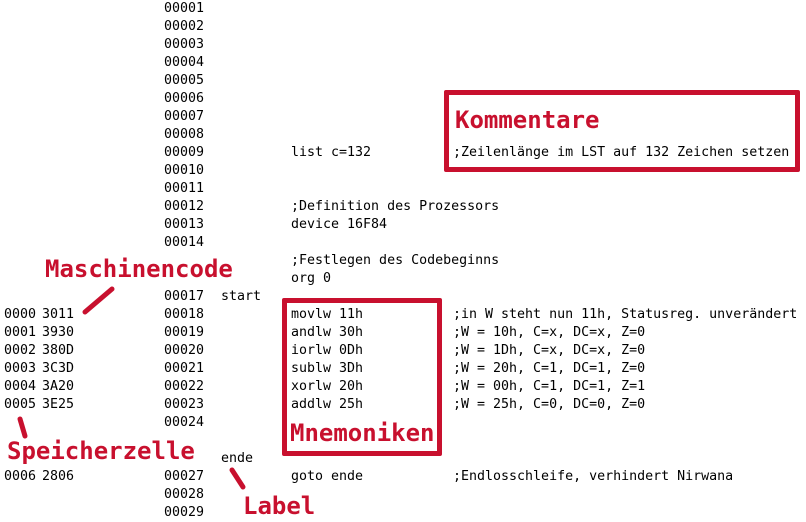 The width and height of the screenshot is (806, 522). I want to click on listing-row: 00014, so click(403, 243).